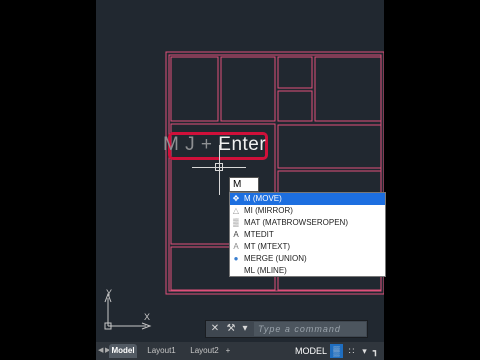 This screenshot has width=480, height=360. I want to click on tab-layout1: Layout1, so click(161, 351).